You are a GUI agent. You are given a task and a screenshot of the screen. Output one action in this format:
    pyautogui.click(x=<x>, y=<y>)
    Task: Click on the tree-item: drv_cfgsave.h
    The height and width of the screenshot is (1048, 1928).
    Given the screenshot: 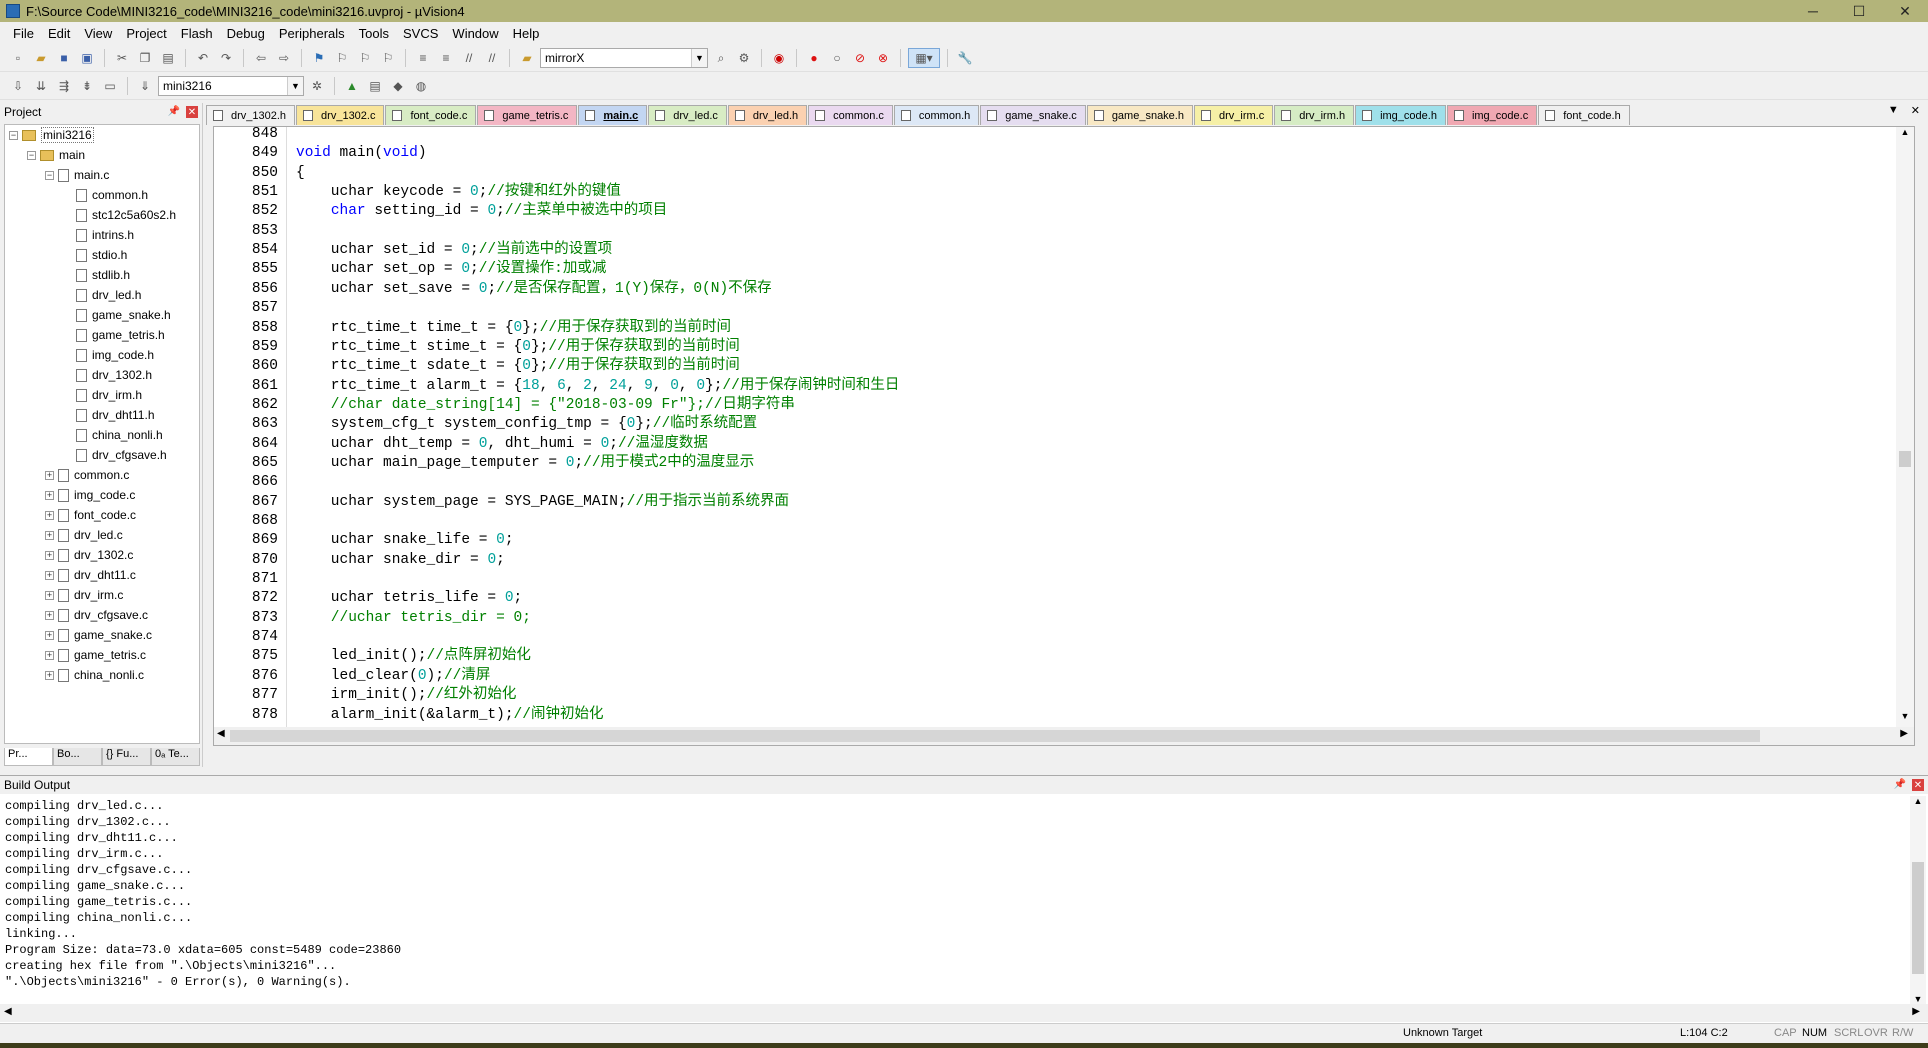 What is the action you would take?
    pyautogui.click(x=115, y=455)
    